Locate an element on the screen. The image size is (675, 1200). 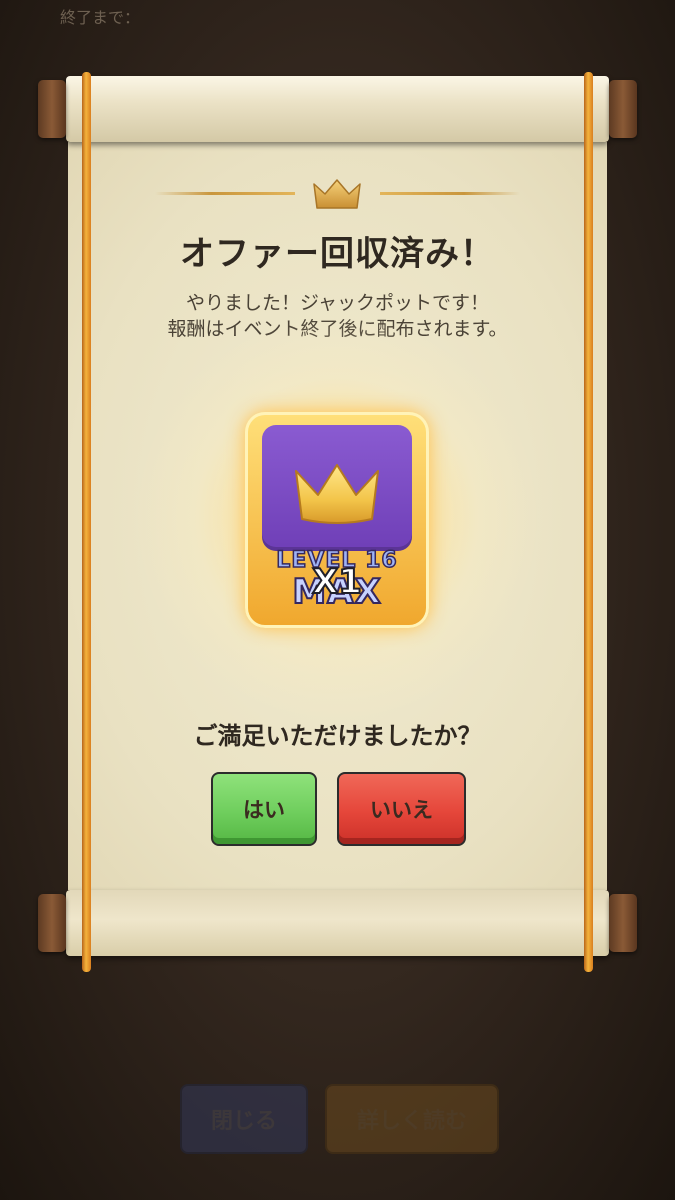
scroll-left-border is located at coordinates (86, 522).